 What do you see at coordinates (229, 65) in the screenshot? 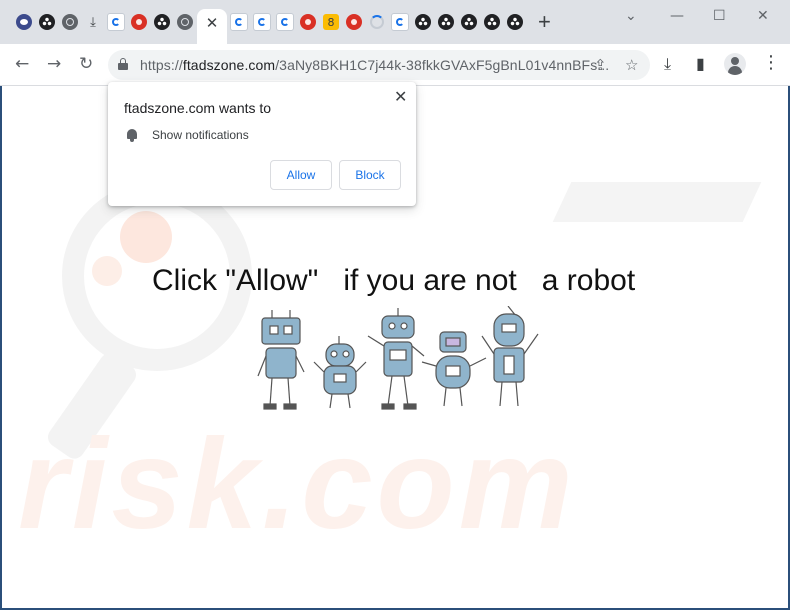
I see `url-host: ftadszone.com` at bounding box center [229, 65].